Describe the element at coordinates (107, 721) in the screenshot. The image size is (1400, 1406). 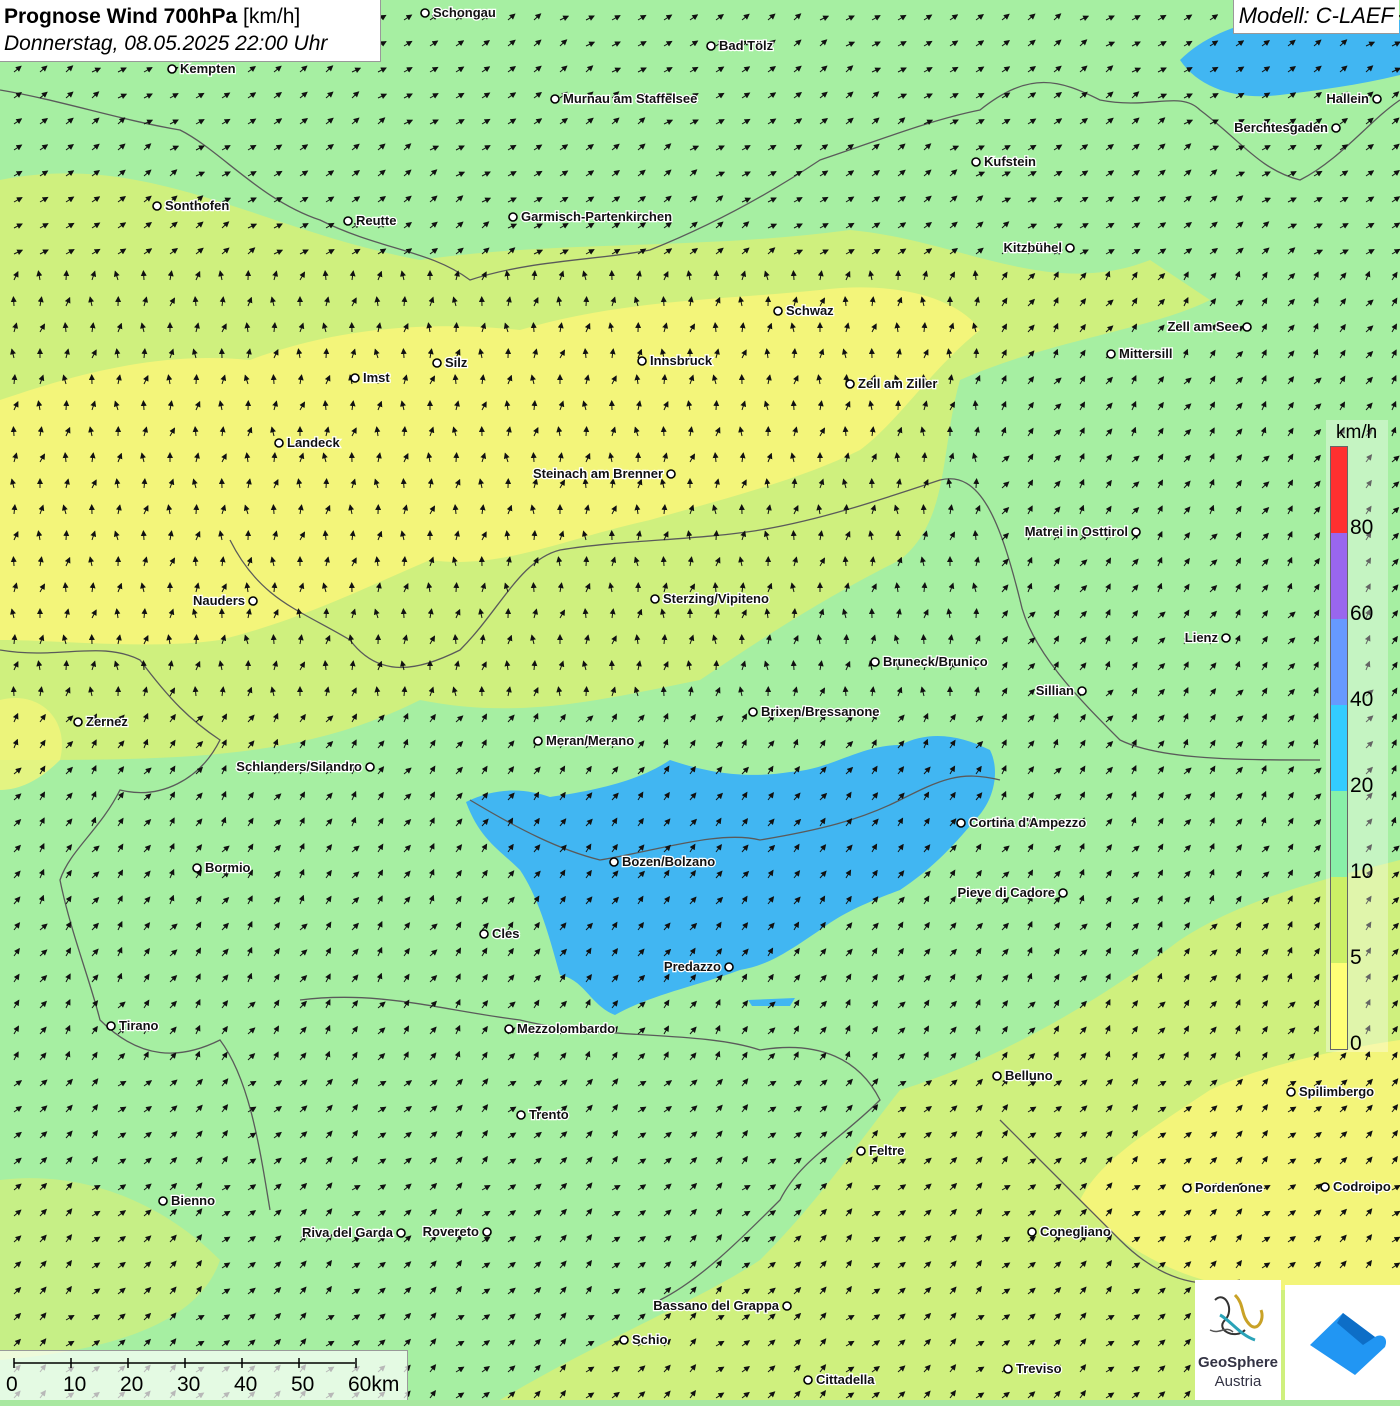
I see `city-label: Zernez` at that location.